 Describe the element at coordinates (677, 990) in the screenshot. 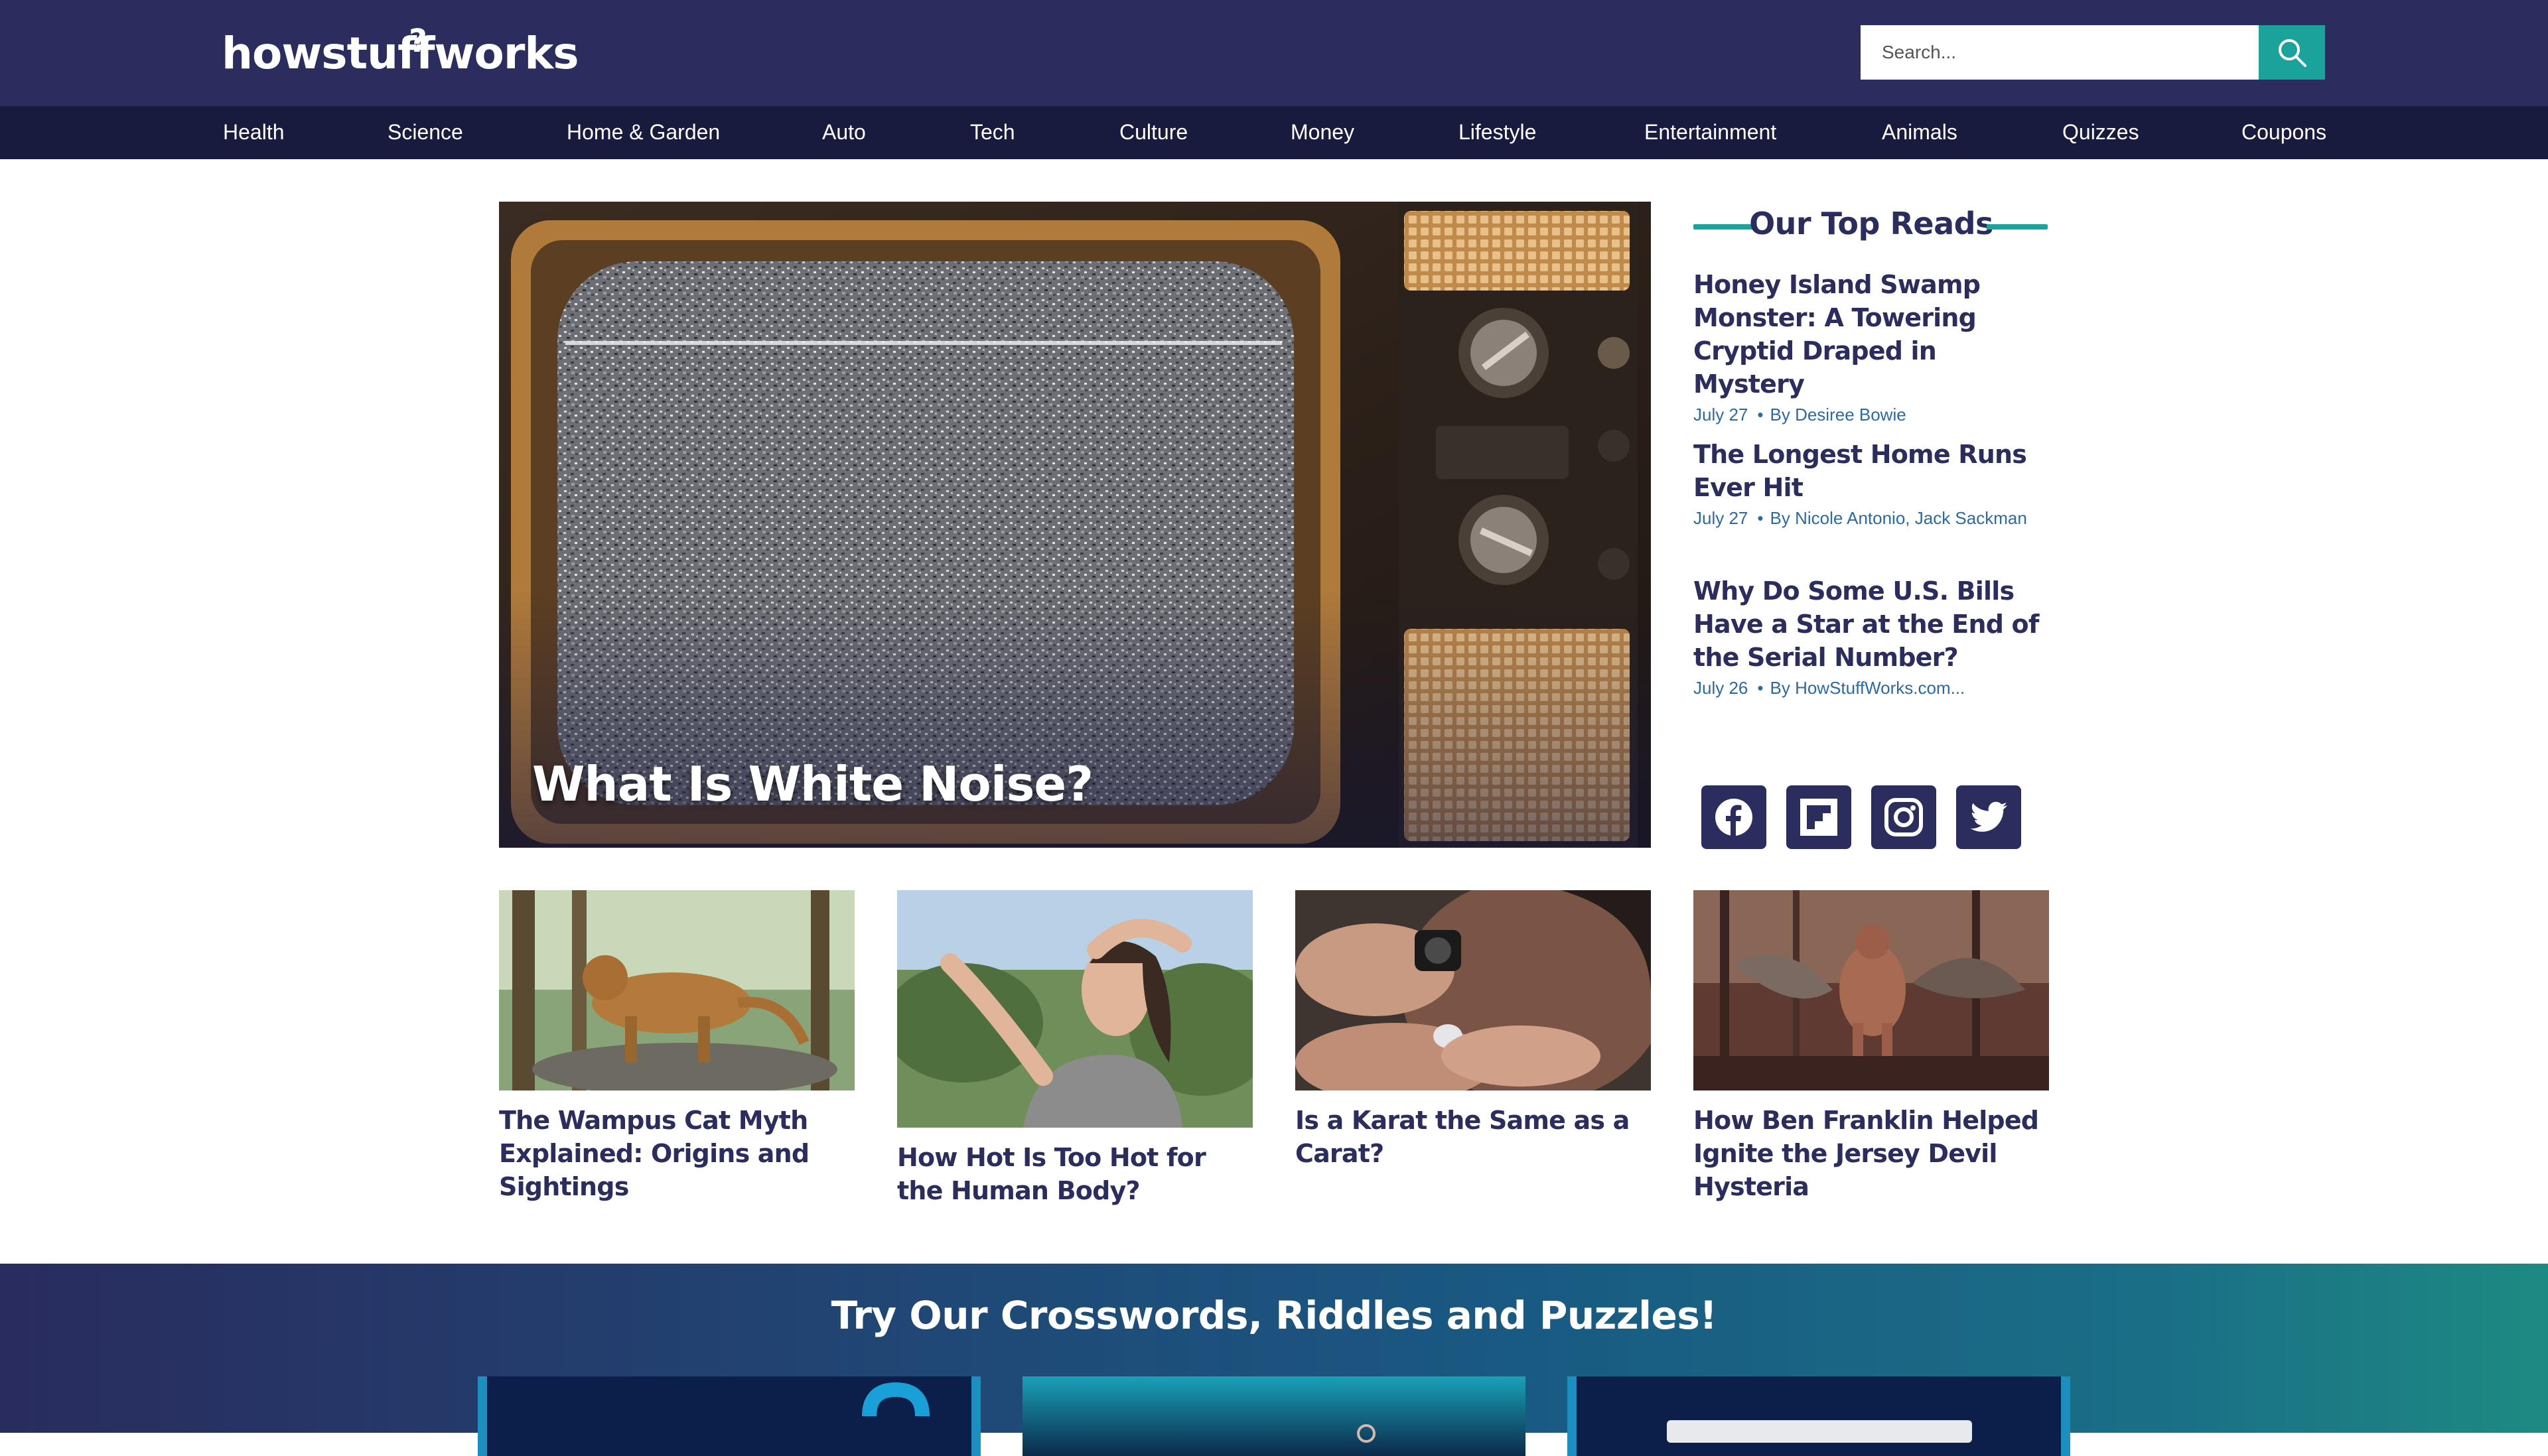

I see `wampus-cat-image` at that location.